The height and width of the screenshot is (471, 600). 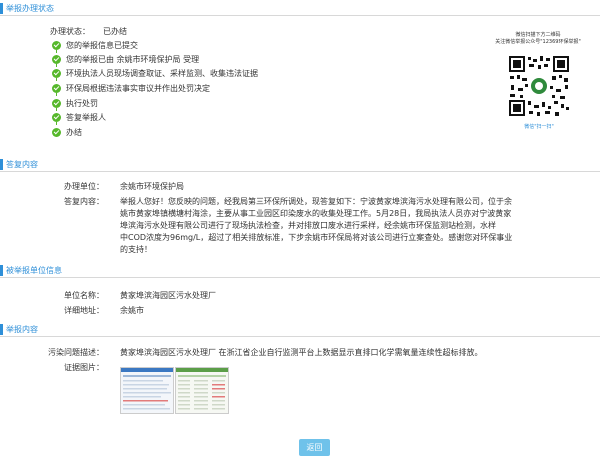 What do you see at coordinates (84, 295) in the screenshot?
I see `name-label: 单位名称：` at bounding box center [84, 295].